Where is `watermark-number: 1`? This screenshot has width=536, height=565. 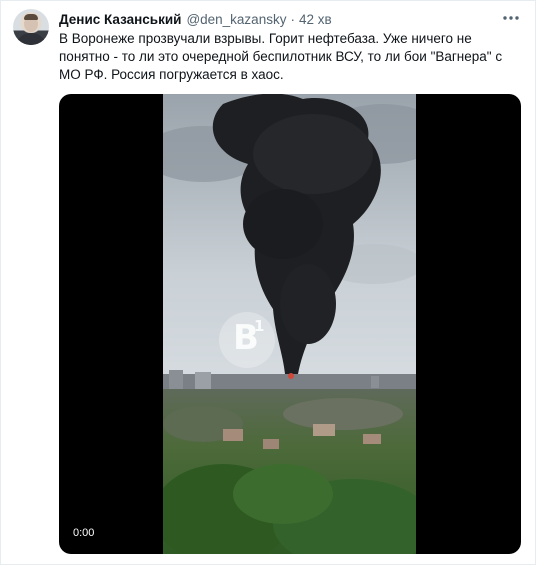
watermark-number: 1 is located at coordinates (259, 326).